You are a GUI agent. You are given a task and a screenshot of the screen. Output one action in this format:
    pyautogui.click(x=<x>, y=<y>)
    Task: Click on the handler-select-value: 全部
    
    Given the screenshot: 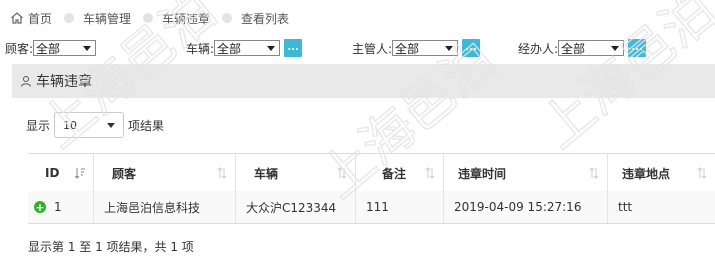 What is the action you would take?
    pyautogui.click(x=573, y=48)
    